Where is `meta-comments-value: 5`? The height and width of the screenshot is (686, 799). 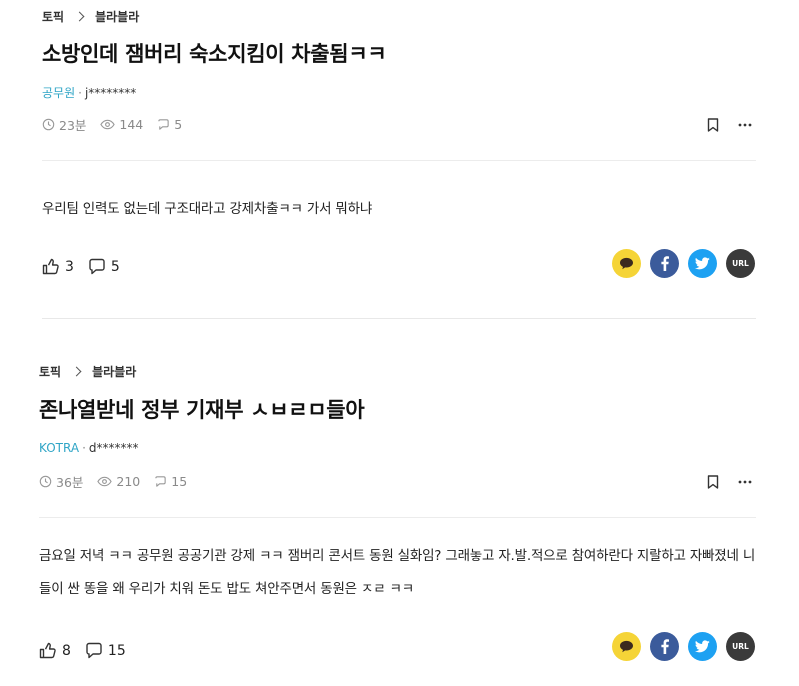 meta-comments-value: 5 is located at coordinates (178, 124).